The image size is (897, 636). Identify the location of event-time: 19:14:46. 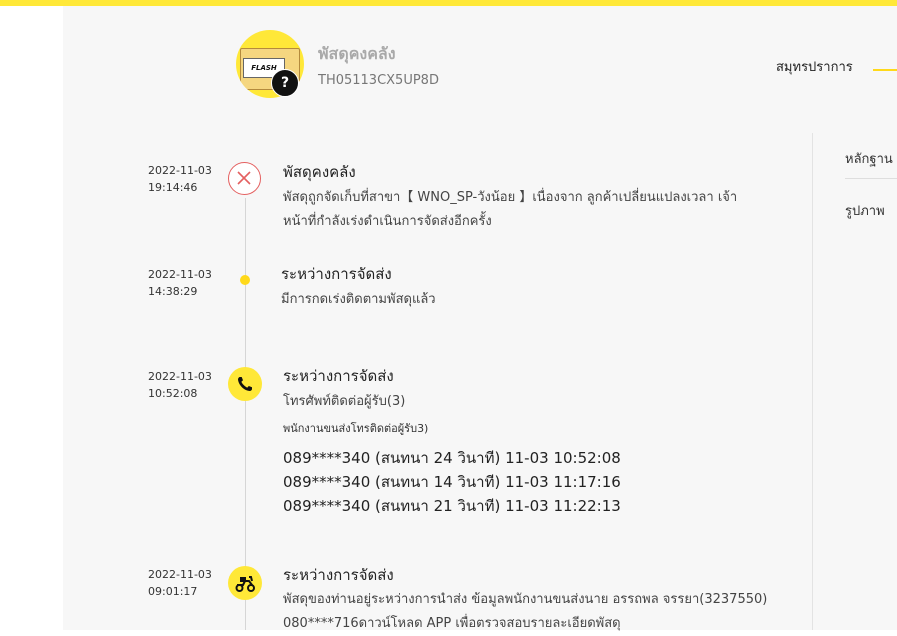
(173, 187).